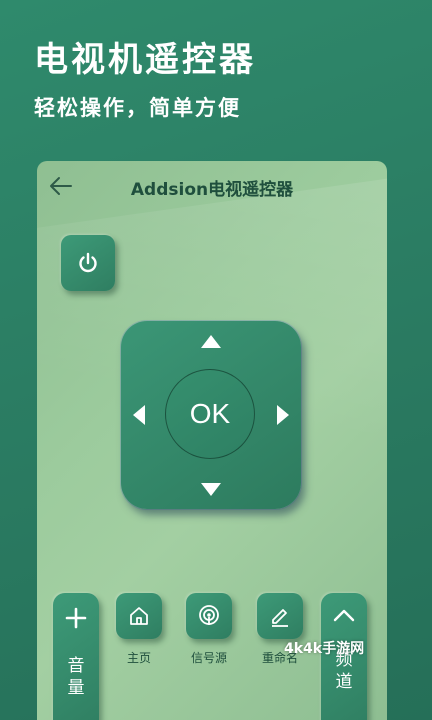 The width and height of the screenshot is (432, 720). I want to click on volume-label: 音量, so click(76, 677).